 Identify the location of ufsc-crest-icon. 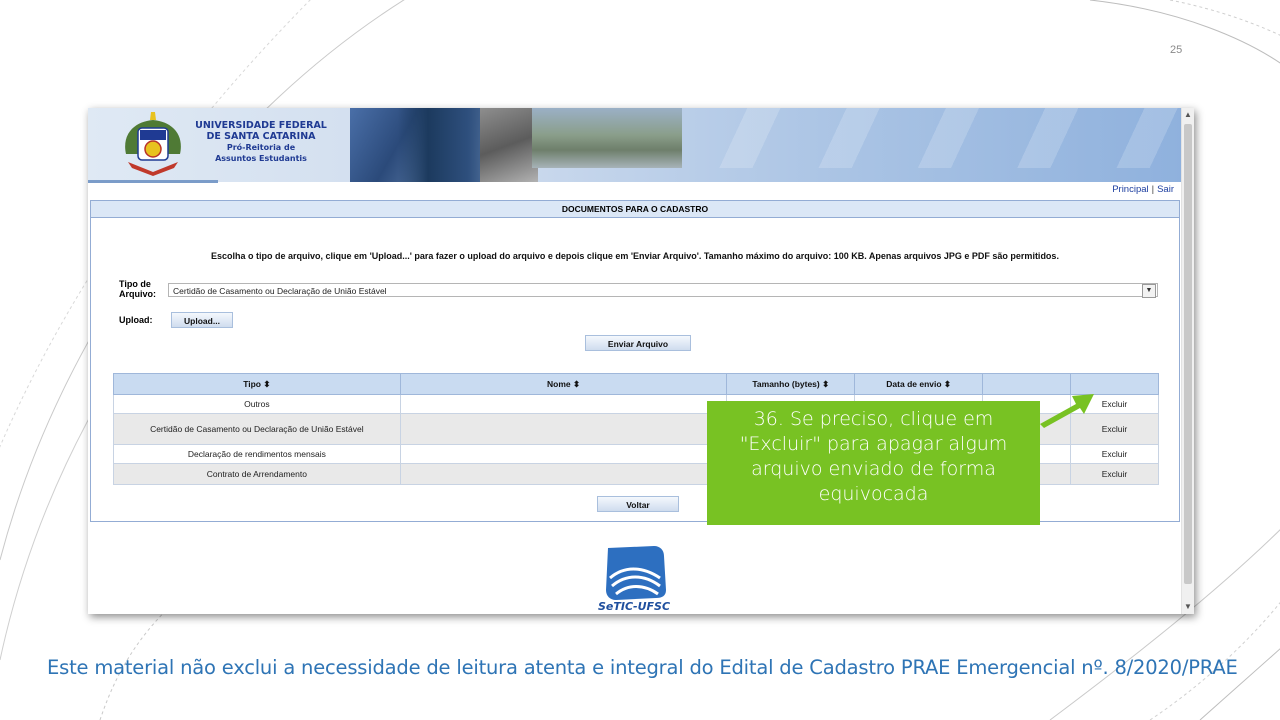
(153, 144).